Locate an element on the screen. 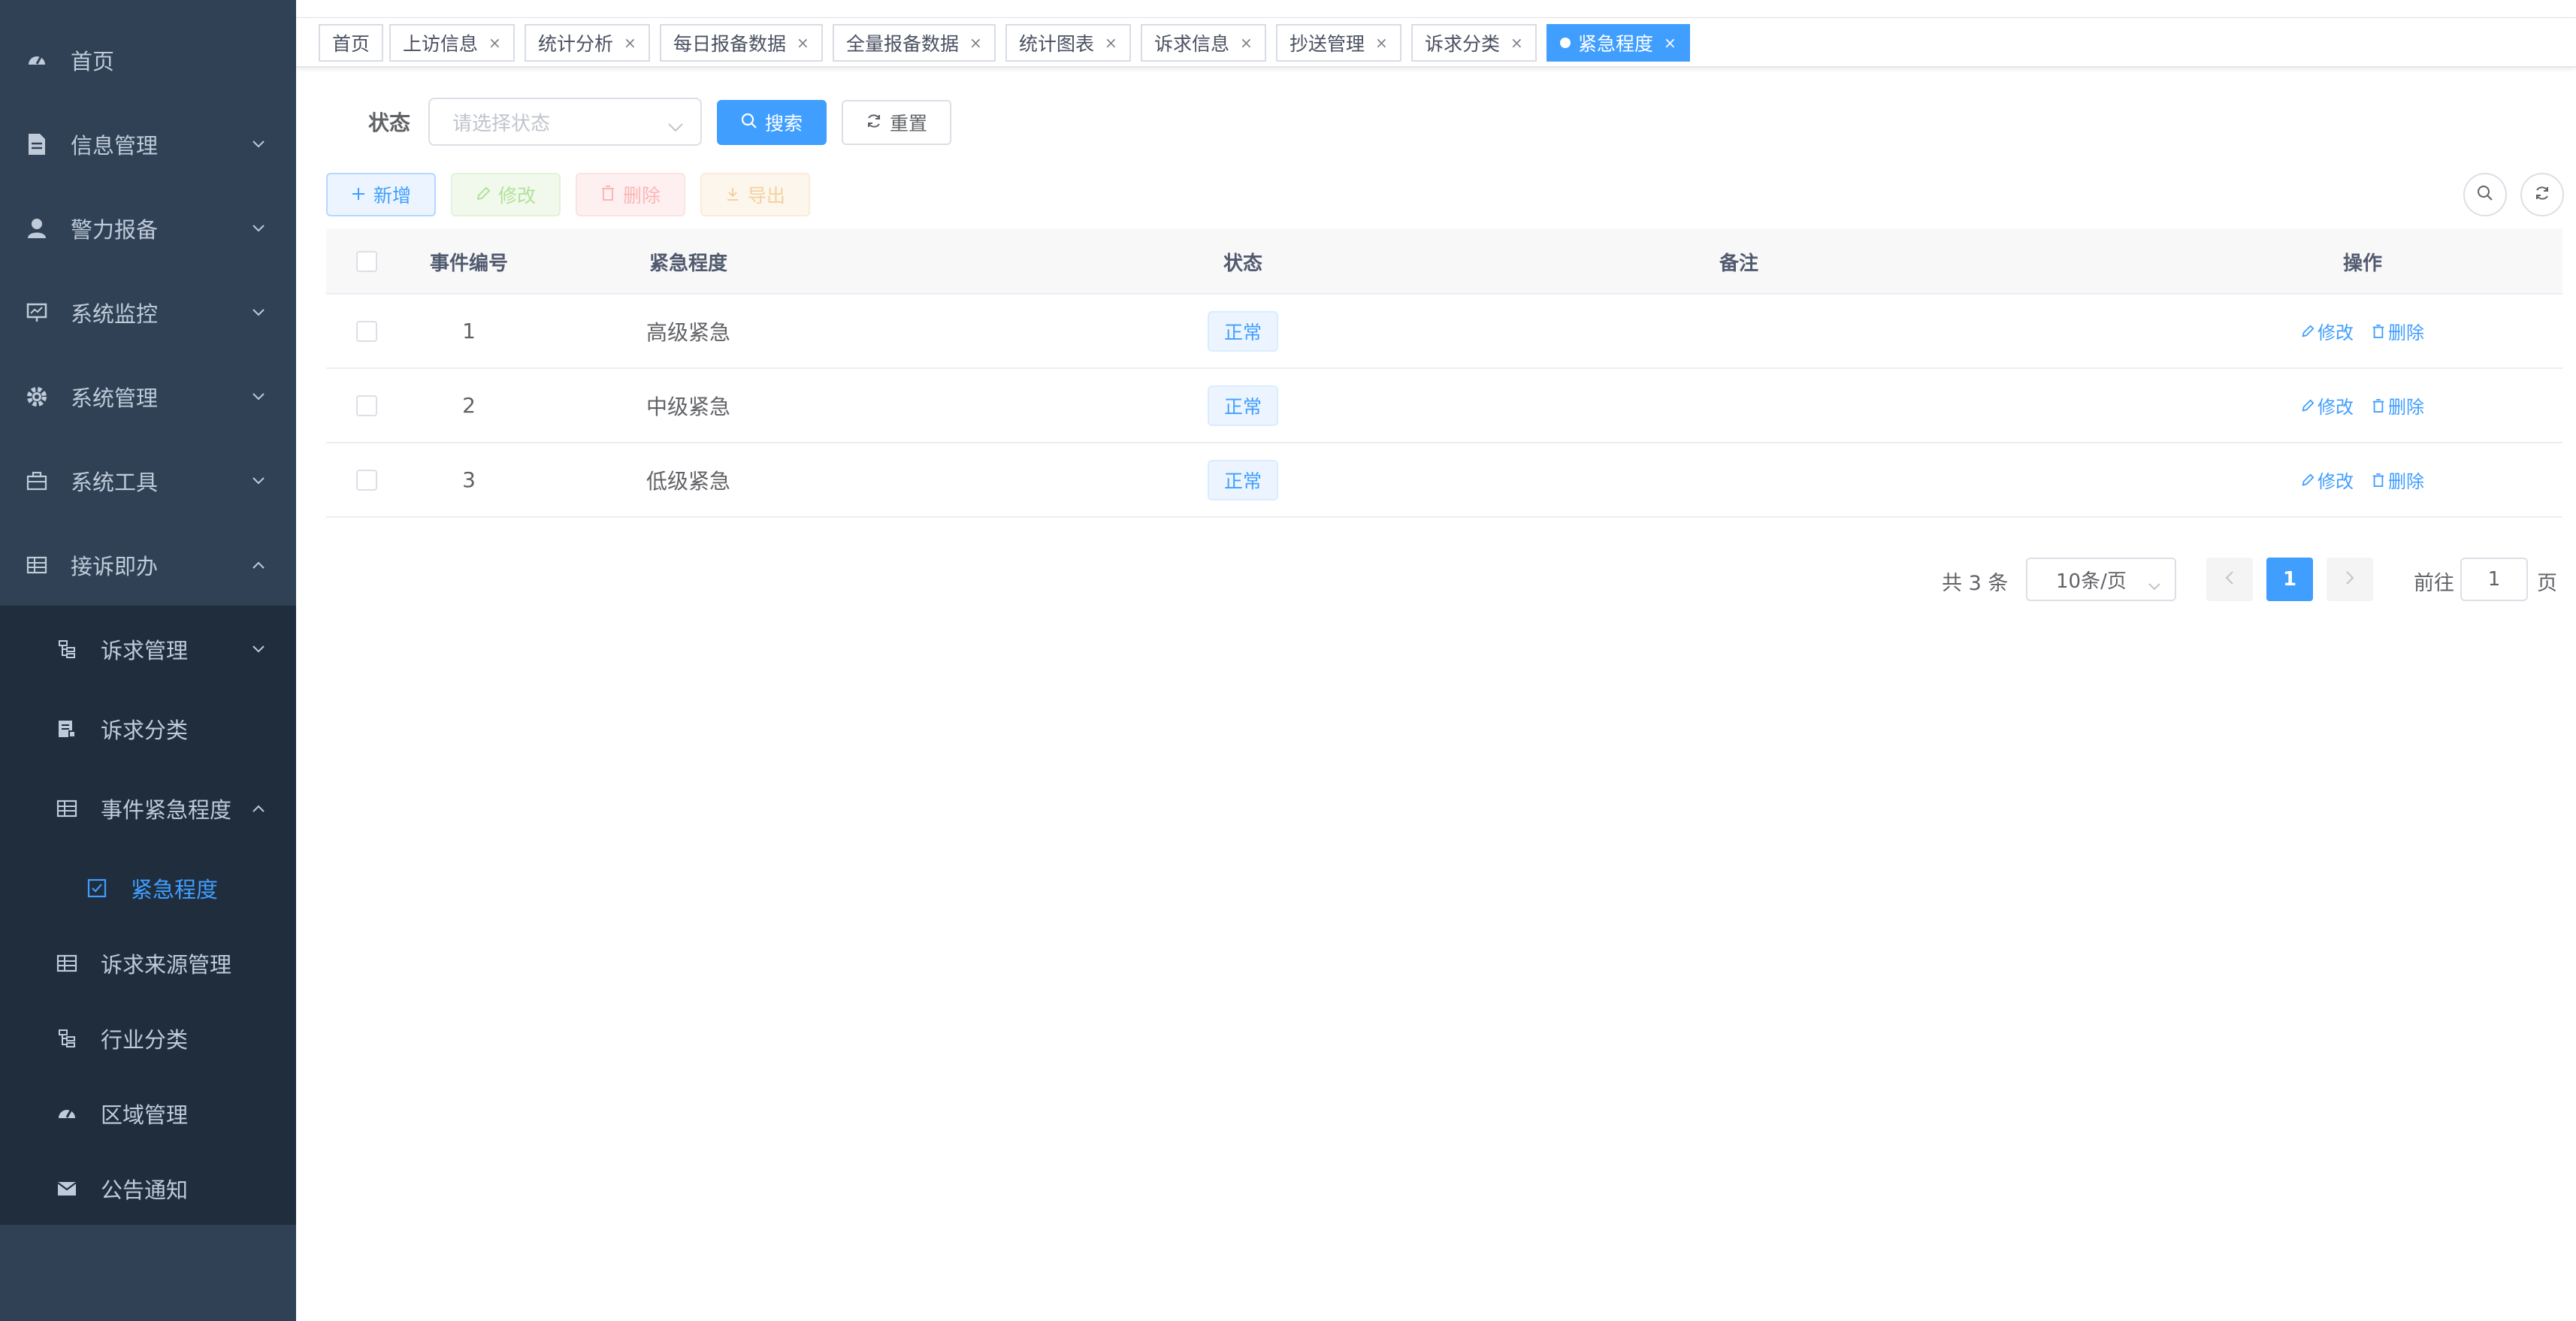  sidebar-item-region: 区域管理 is located at coordinates (148, 1114).